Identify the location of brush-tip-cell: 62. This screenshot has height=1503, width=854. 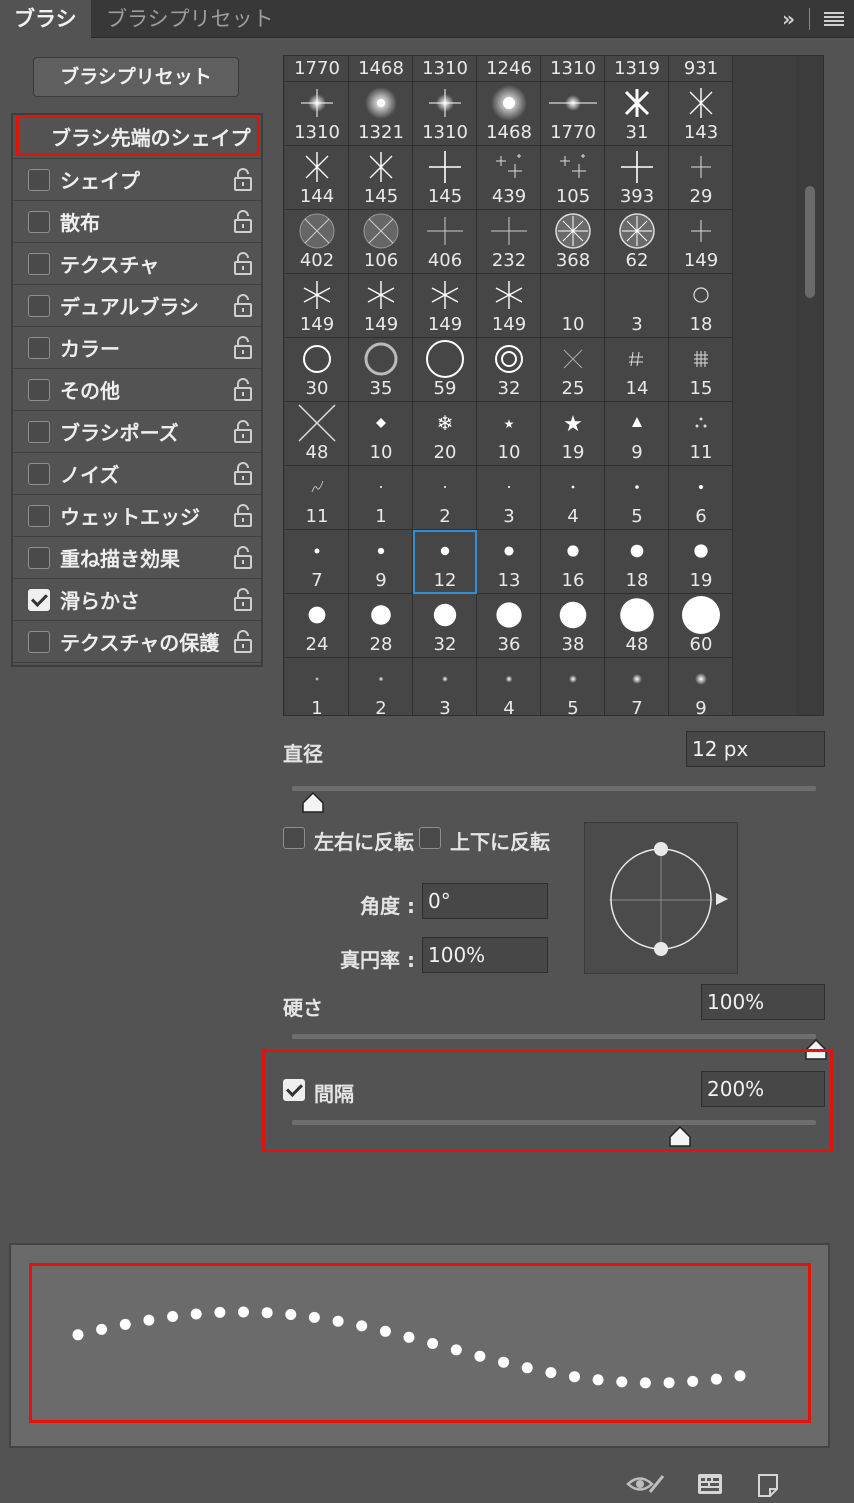
(637, 242).